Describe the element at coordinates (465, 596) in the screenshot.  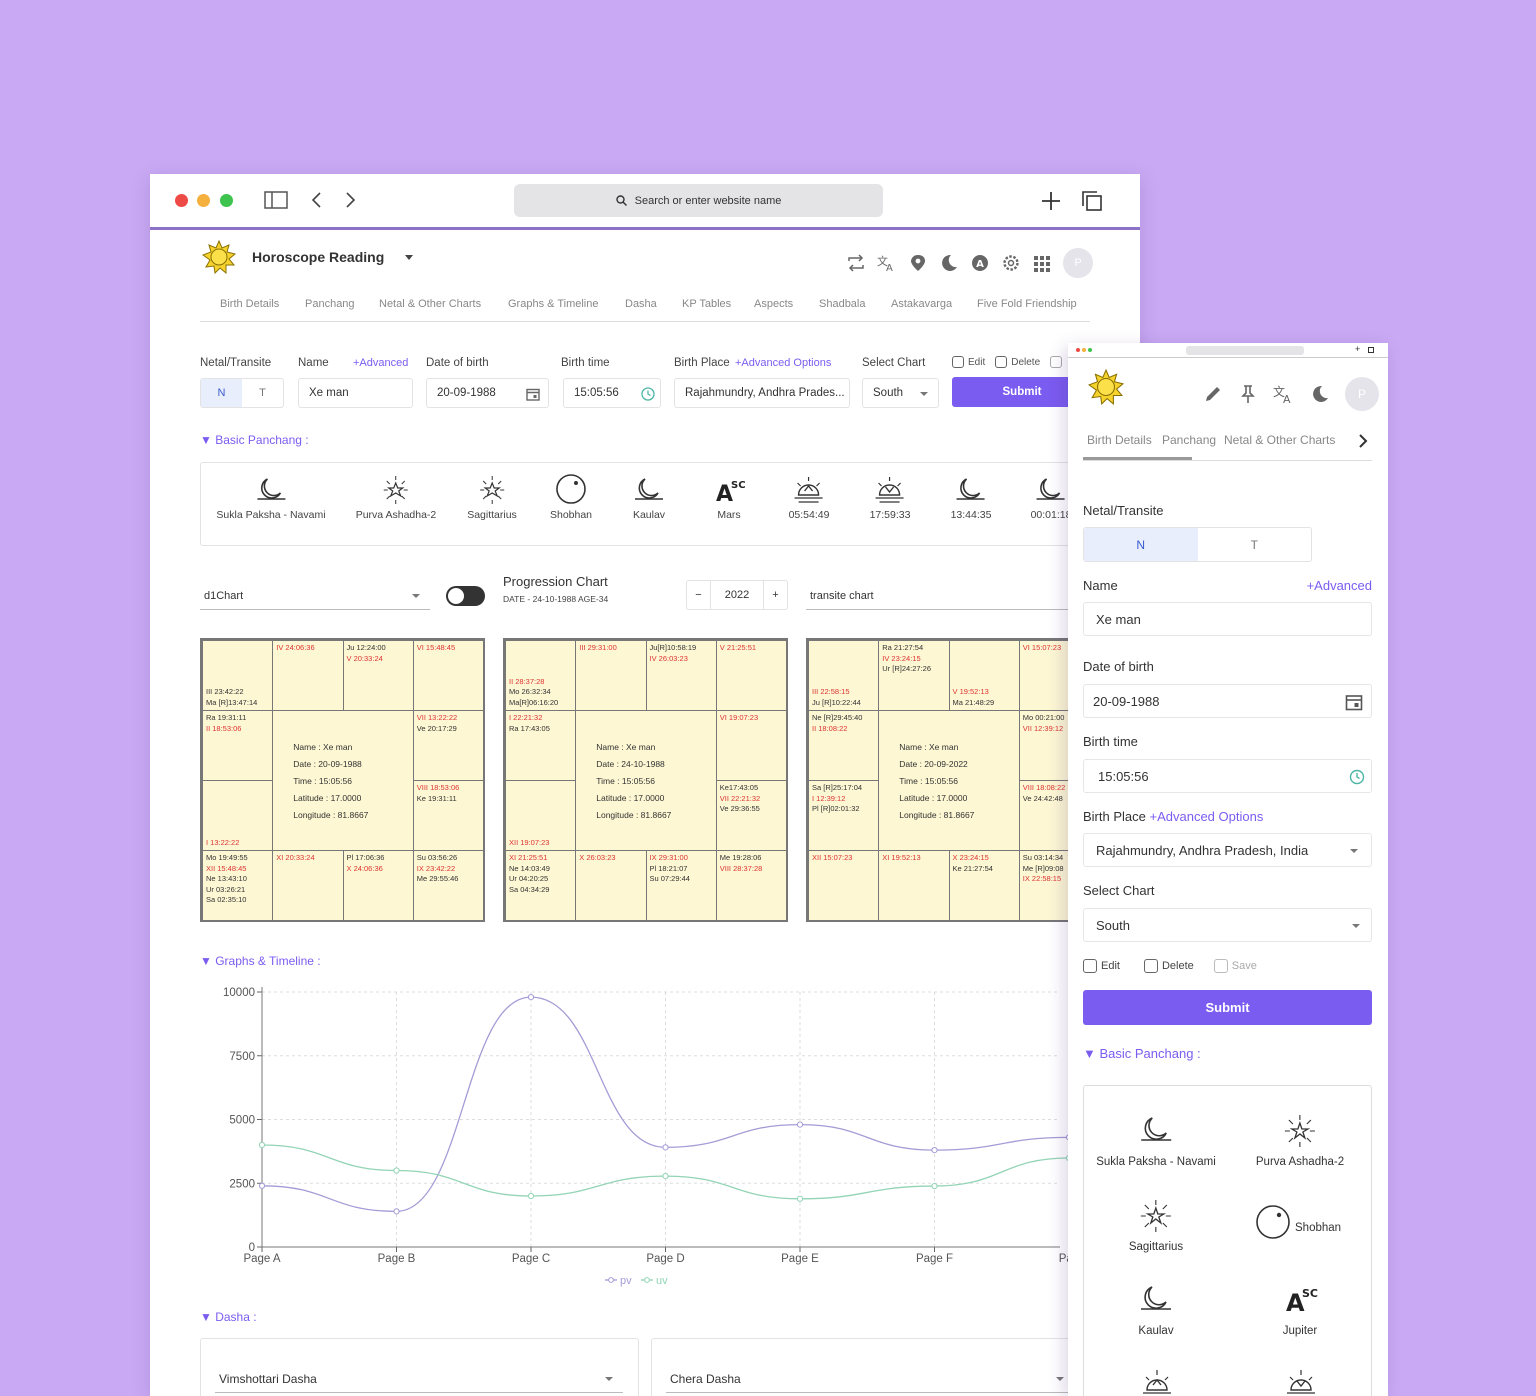
I see `chart-toggle-switch` at that location.